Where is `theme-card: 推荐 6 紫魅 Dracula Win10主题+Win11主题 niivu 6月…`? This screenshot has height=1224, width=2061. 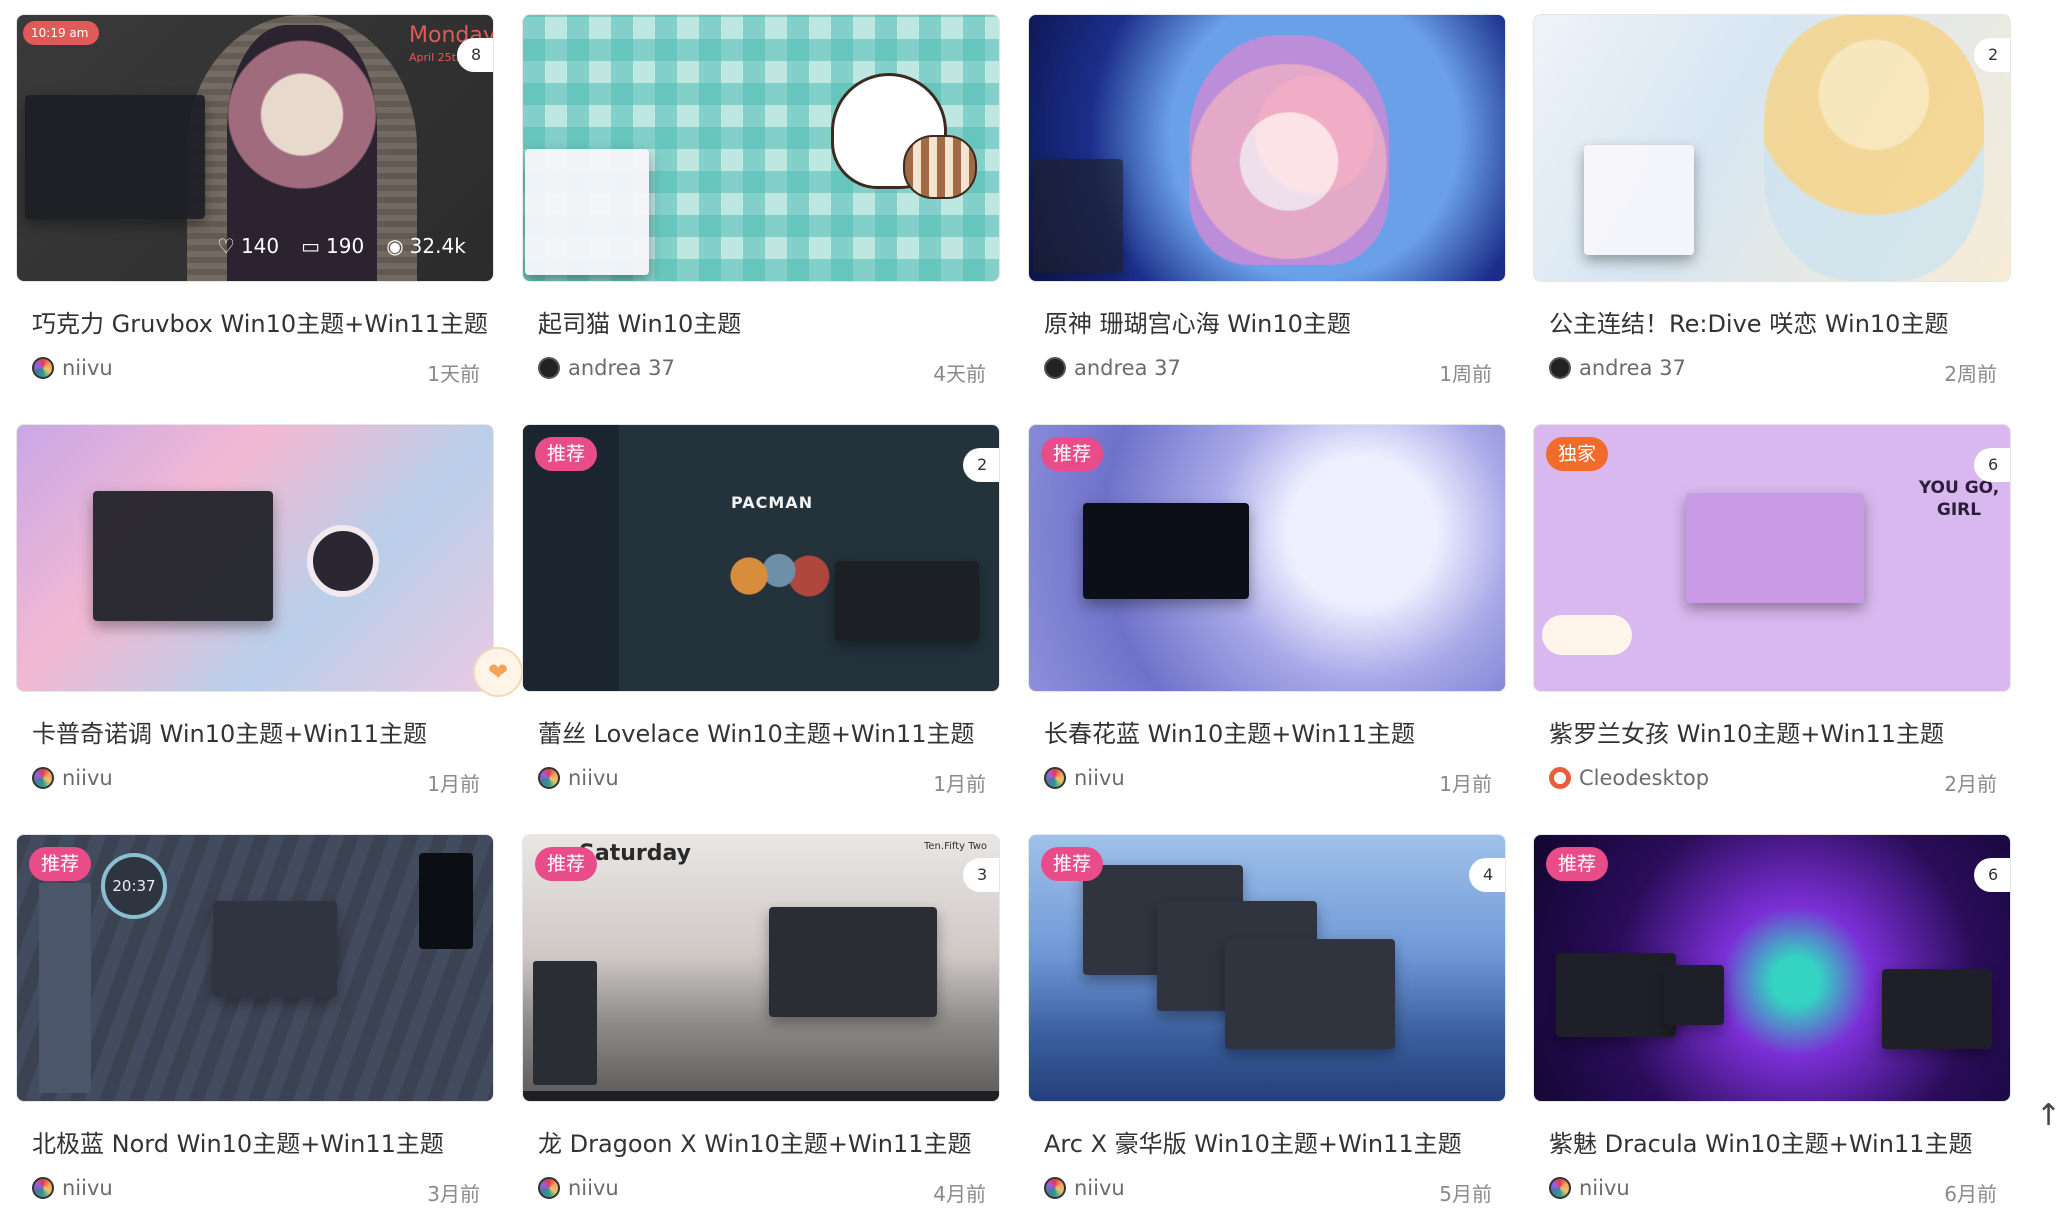 theme-card: 推荐 6 紫魅 Dracula Win10主题+Win11主题 niivu 6月… is located at coordinates (1772, 1029).